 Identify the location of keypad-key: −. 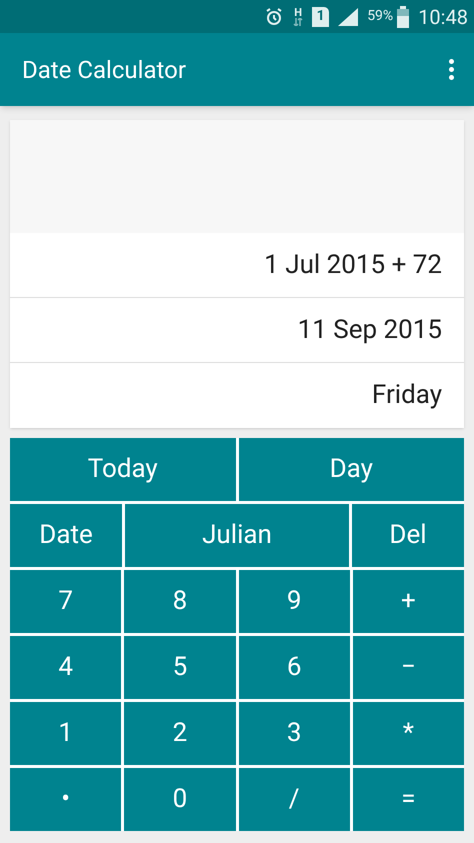
(408, 667).